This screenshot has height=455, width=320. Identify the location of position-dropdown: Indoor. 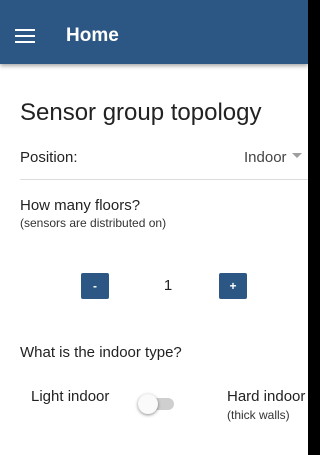
(276, 159).